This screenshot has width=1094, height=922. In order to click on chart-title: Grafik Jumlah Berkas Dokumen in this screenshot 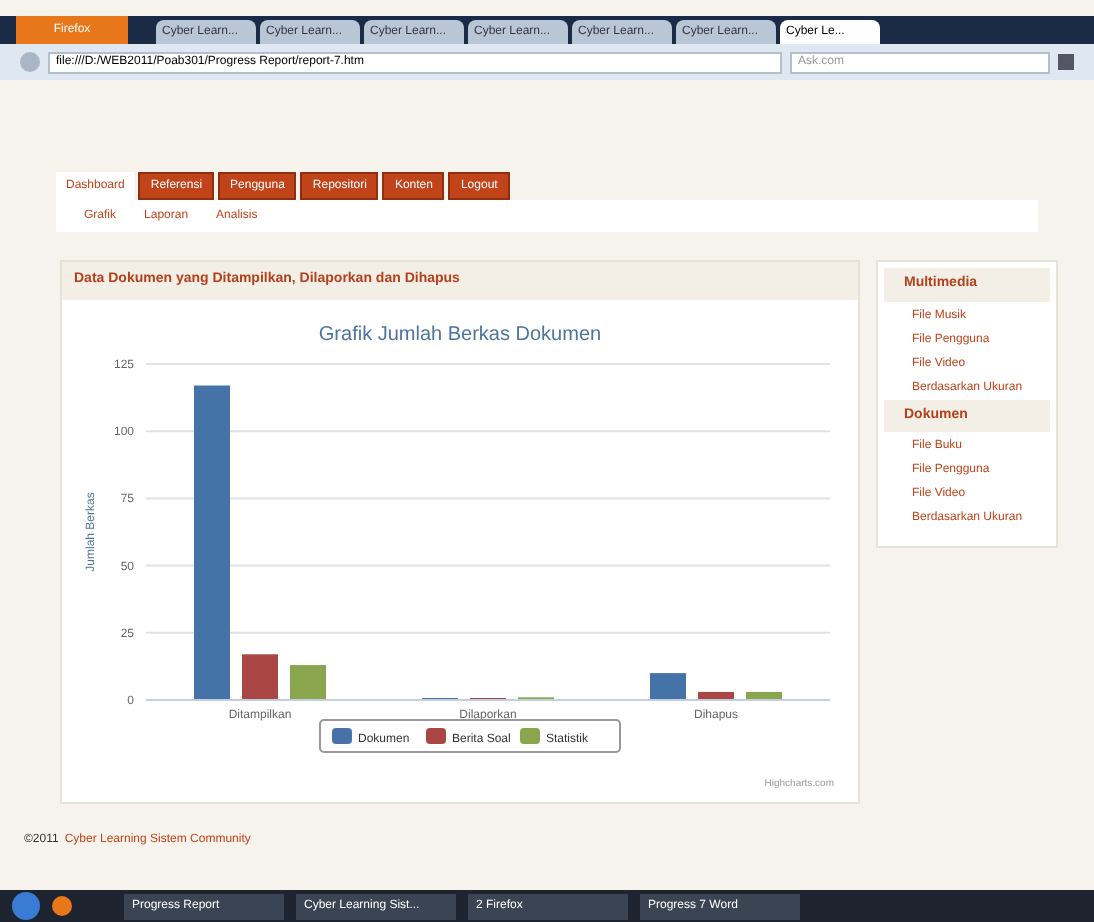, I will do `click(460, 334)`.